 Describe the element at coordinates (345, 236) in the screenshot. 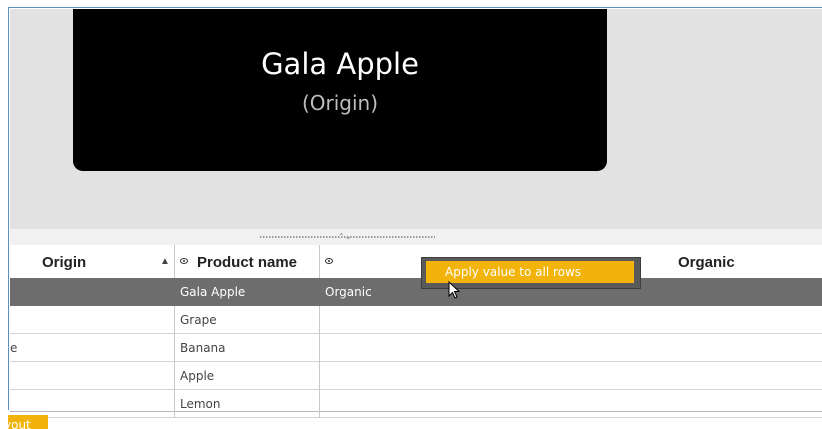

I see `chevron-updown-icon: ⌃⌄` at that location.